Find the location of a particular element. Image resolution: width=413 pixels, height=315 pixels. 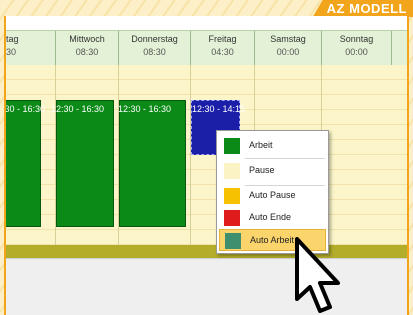

menu-item-label: Auto Arbeit is located at coordinates (272, 240).